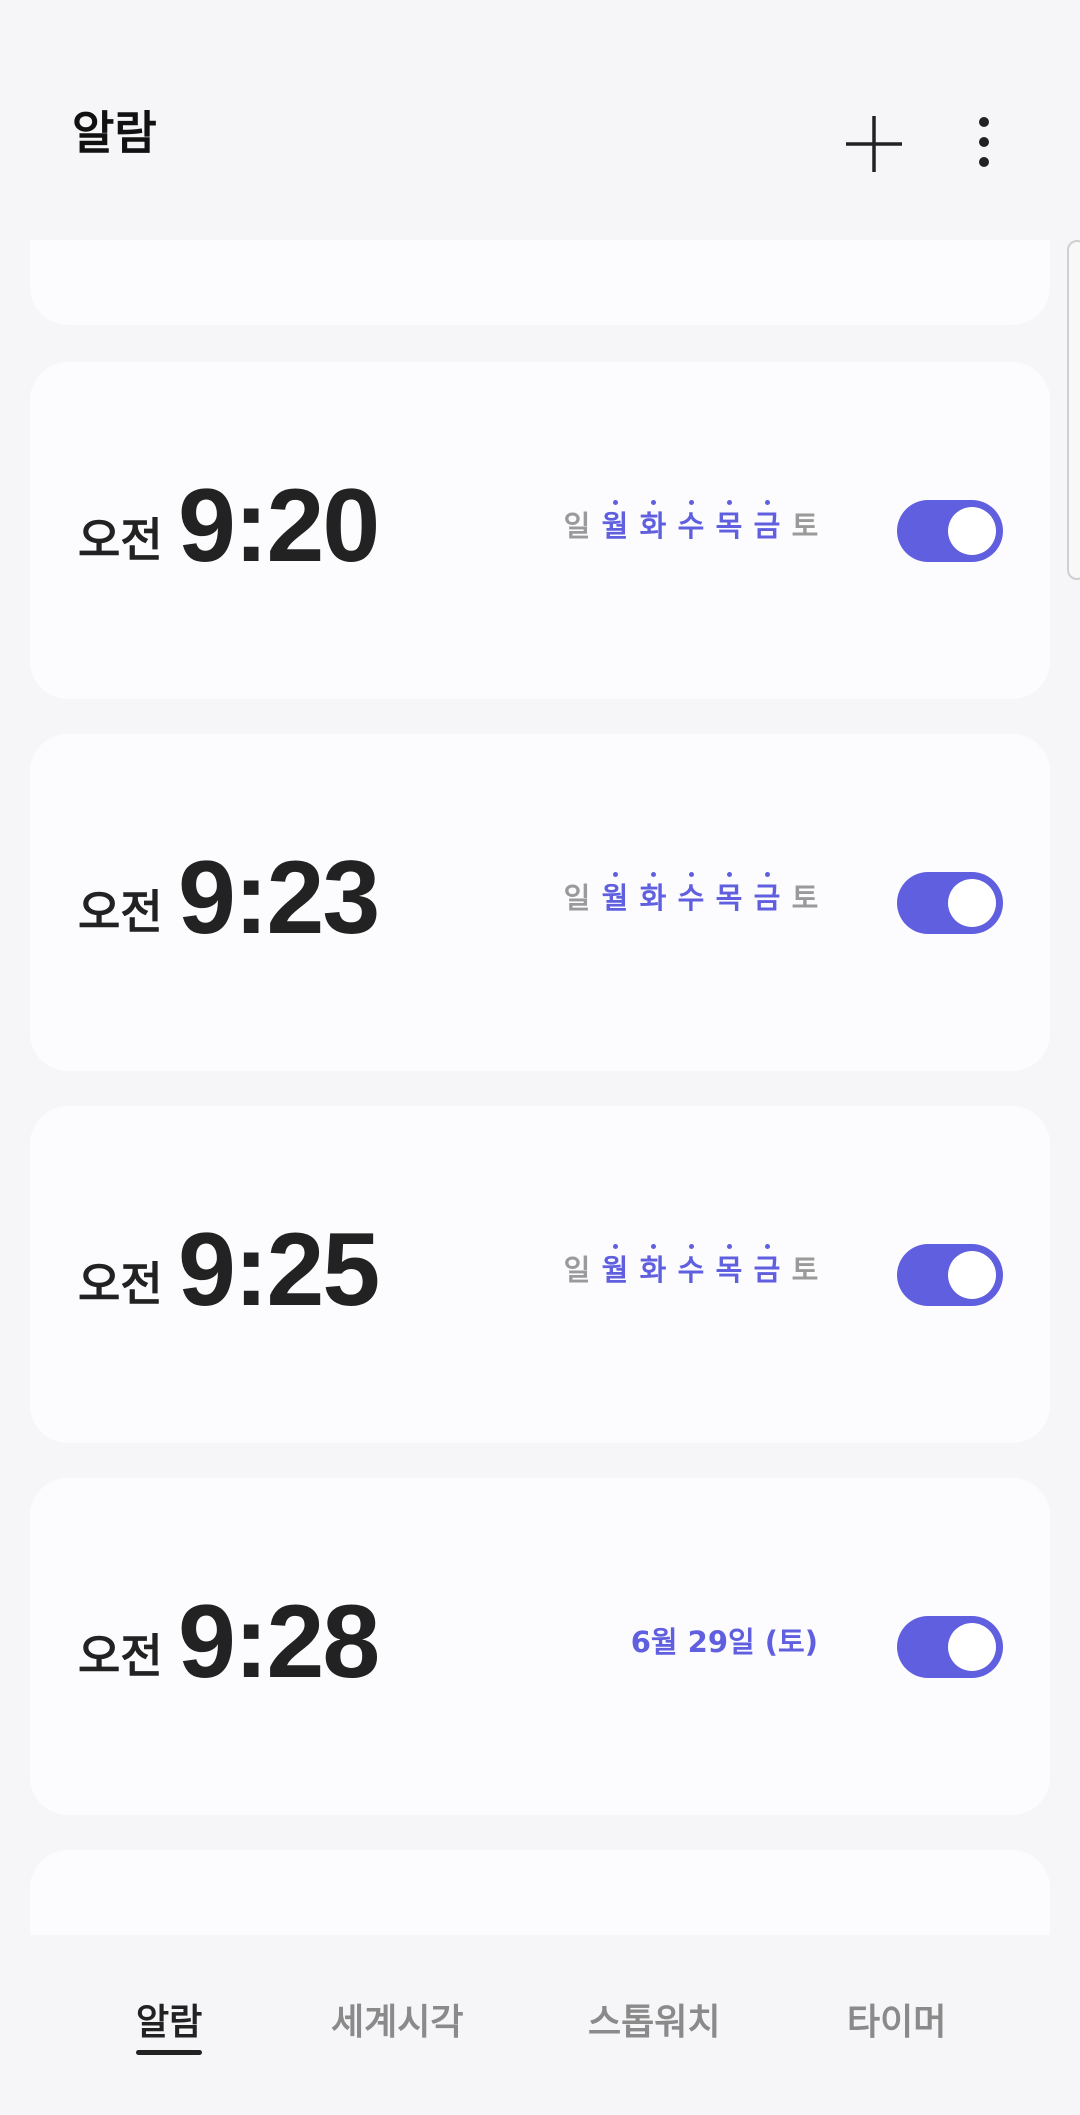  What do you see at coordinates (169, 2052) in the screenshot?
I see `active-tab-indicator` at bounding box center [169, 2052].